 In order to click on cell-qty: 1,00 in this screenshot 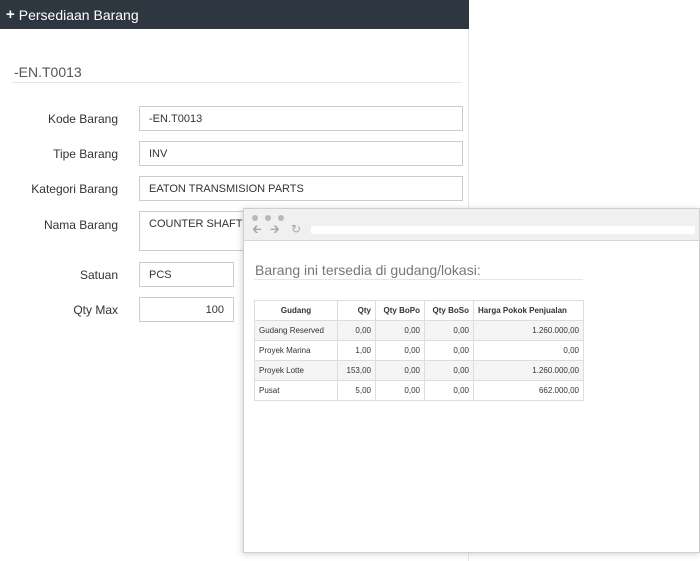, I will do `click(356, 350)`.